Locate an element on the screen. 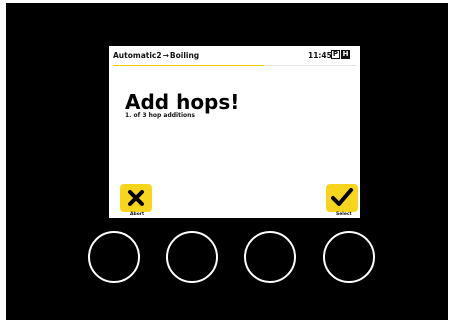  progress-bar is located at coordinates (234, 65).